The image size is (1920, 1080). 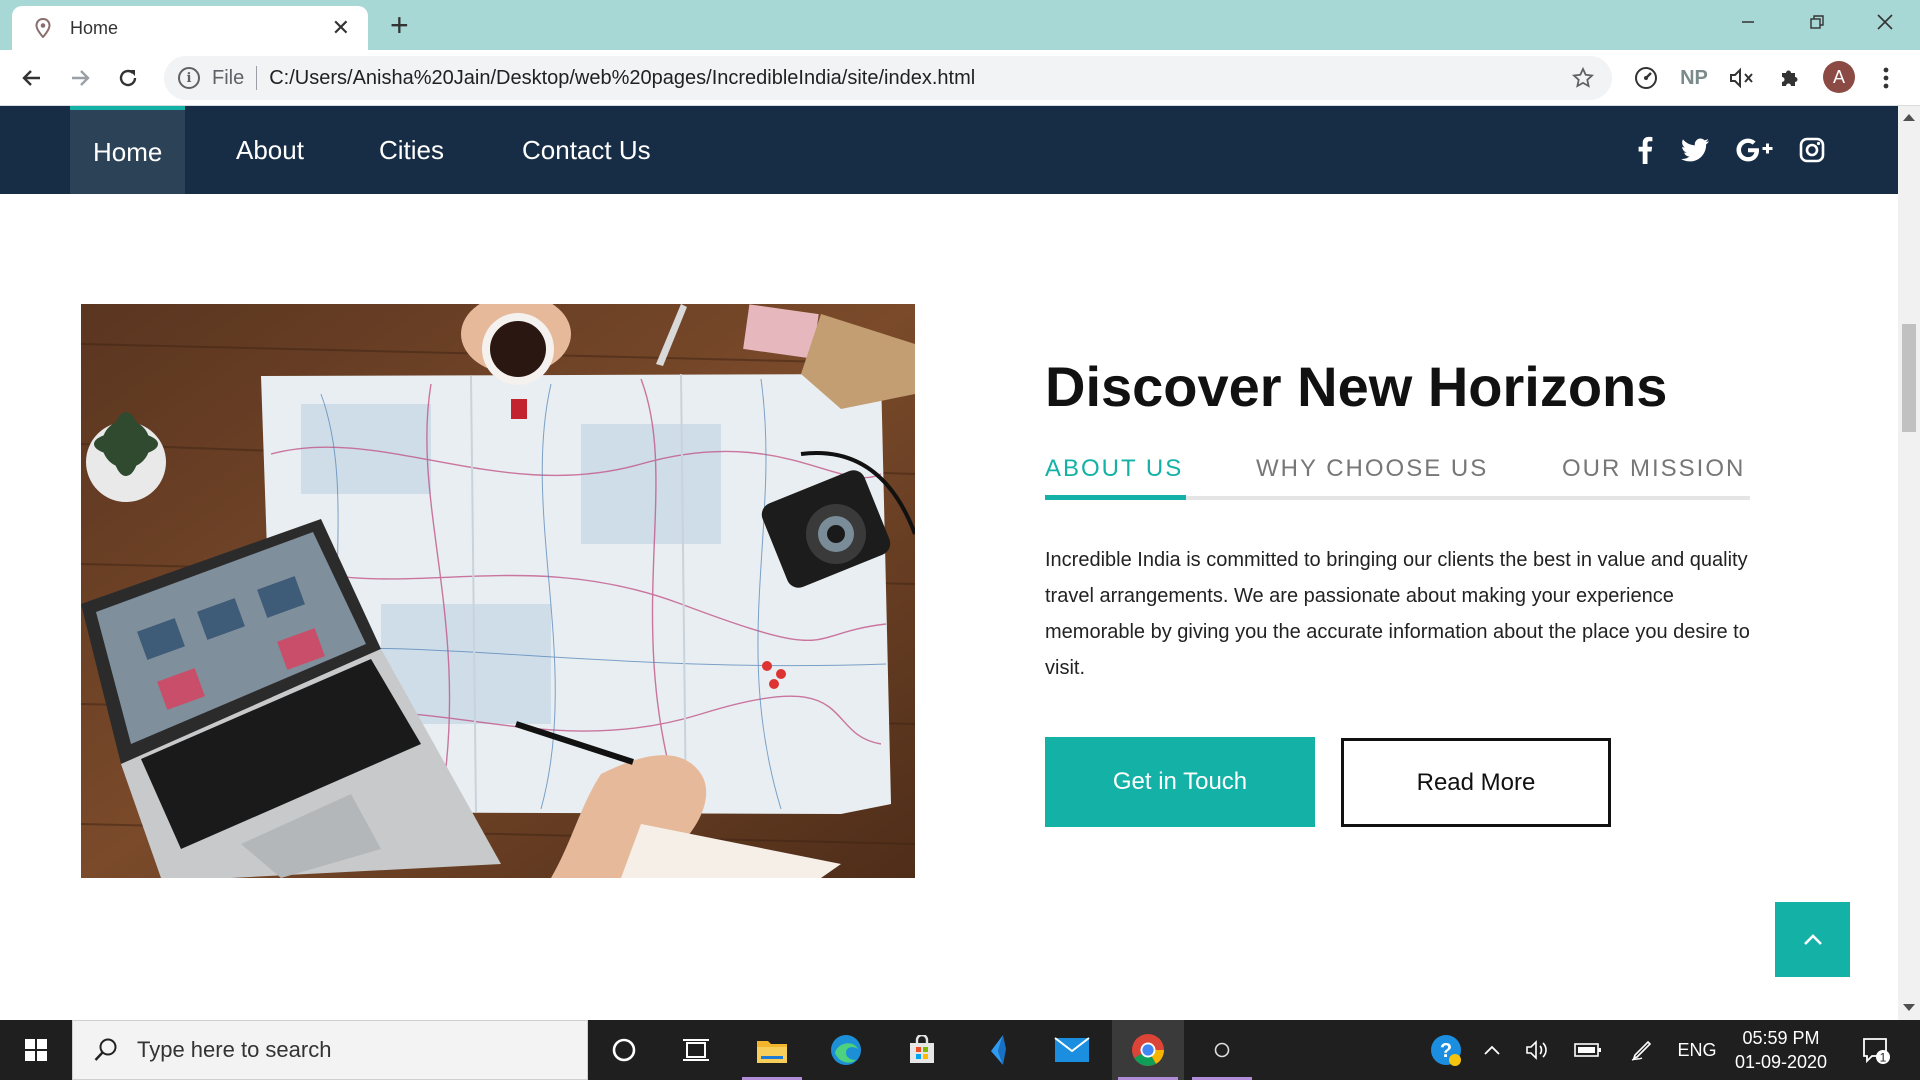 I want to click on clock-time: 05:59 PM, so click(x=1781, y=1038).